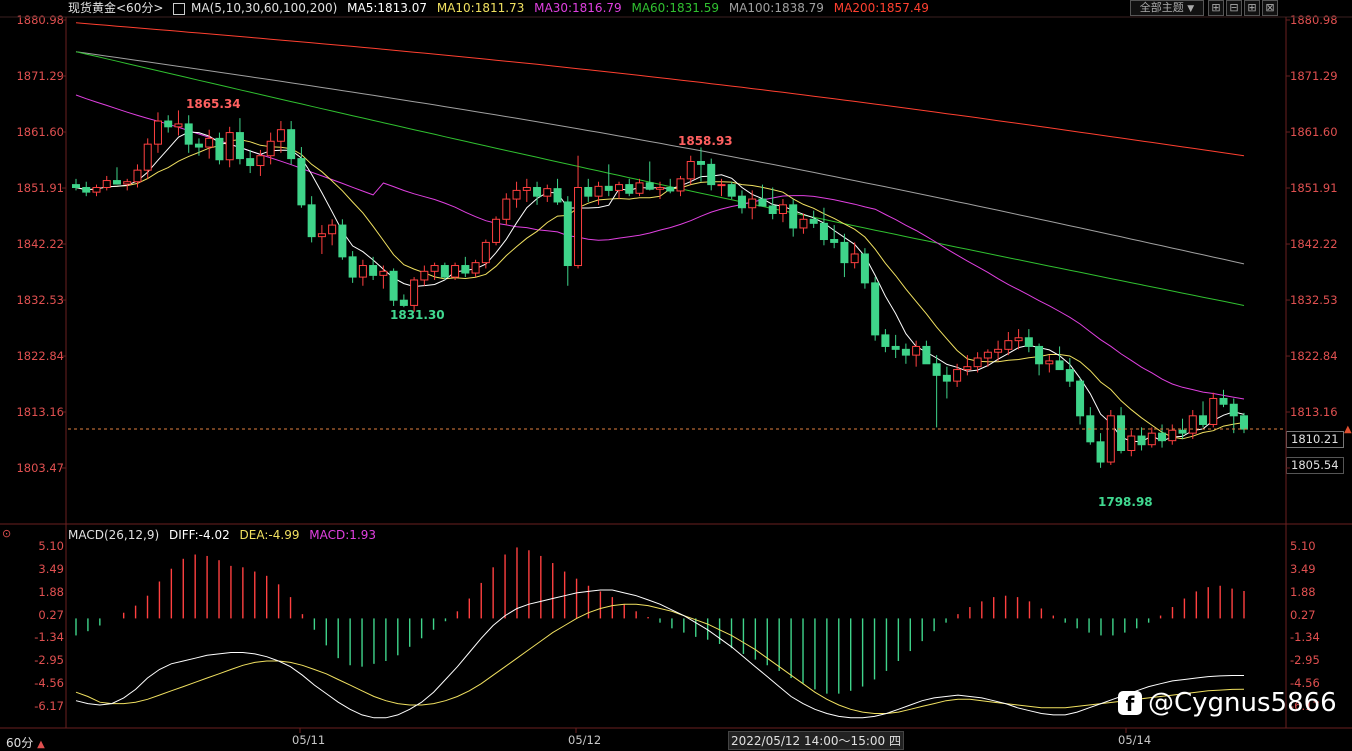  Describe the element at coordinates (1130, 703) in the screenshot. I see `facebook-icon: f` at that location.